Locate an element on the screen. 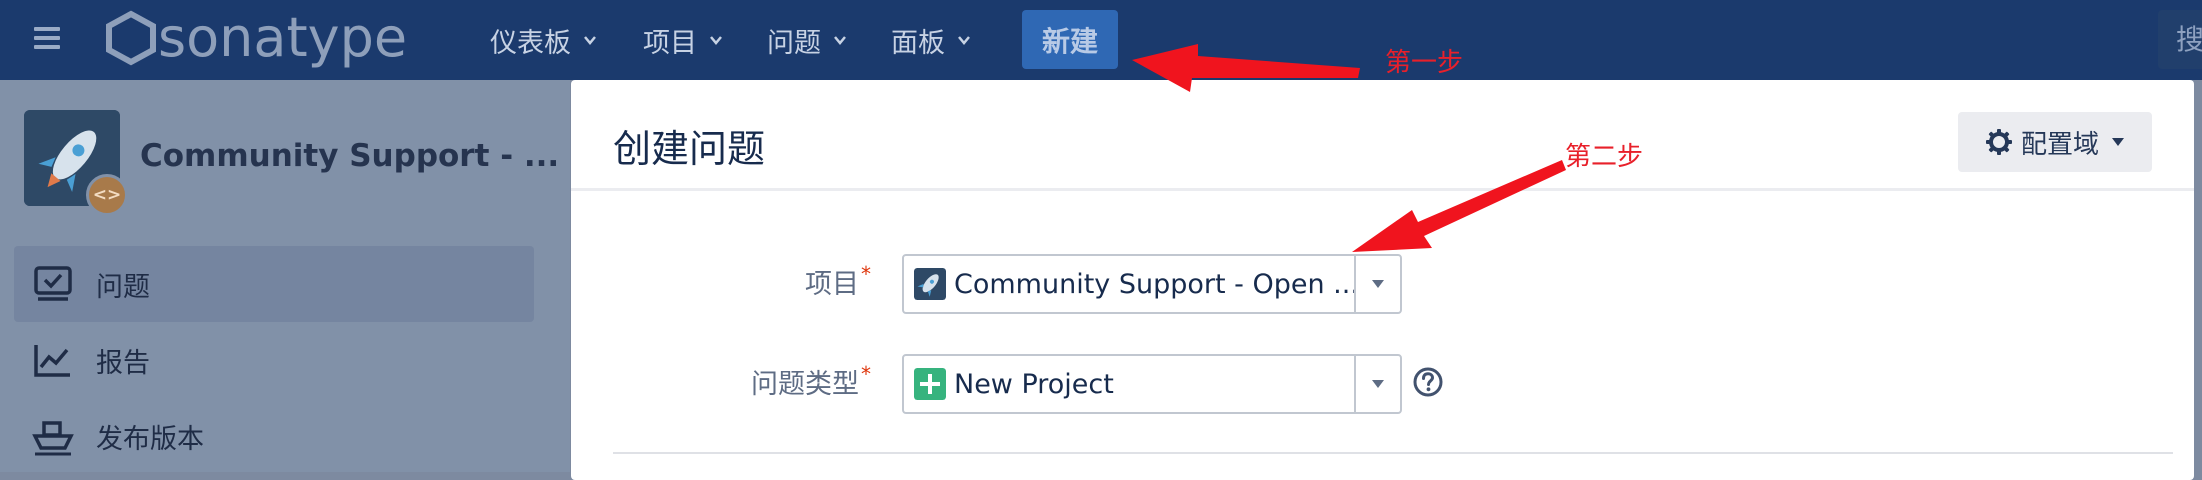 The image size is (2202, 480). nav-label: 问题 is located at coordinates (794, 43).